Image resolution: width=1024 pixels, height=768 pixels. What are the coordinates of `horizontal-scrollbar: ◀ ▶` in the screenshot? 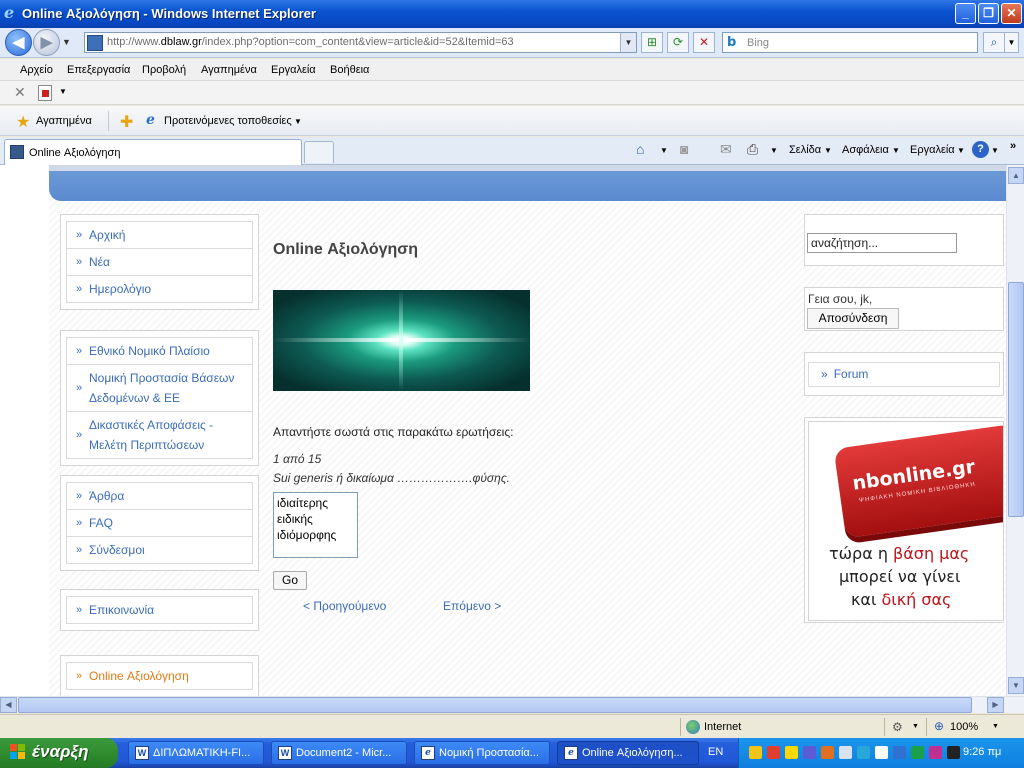 It's located at (512, 704).